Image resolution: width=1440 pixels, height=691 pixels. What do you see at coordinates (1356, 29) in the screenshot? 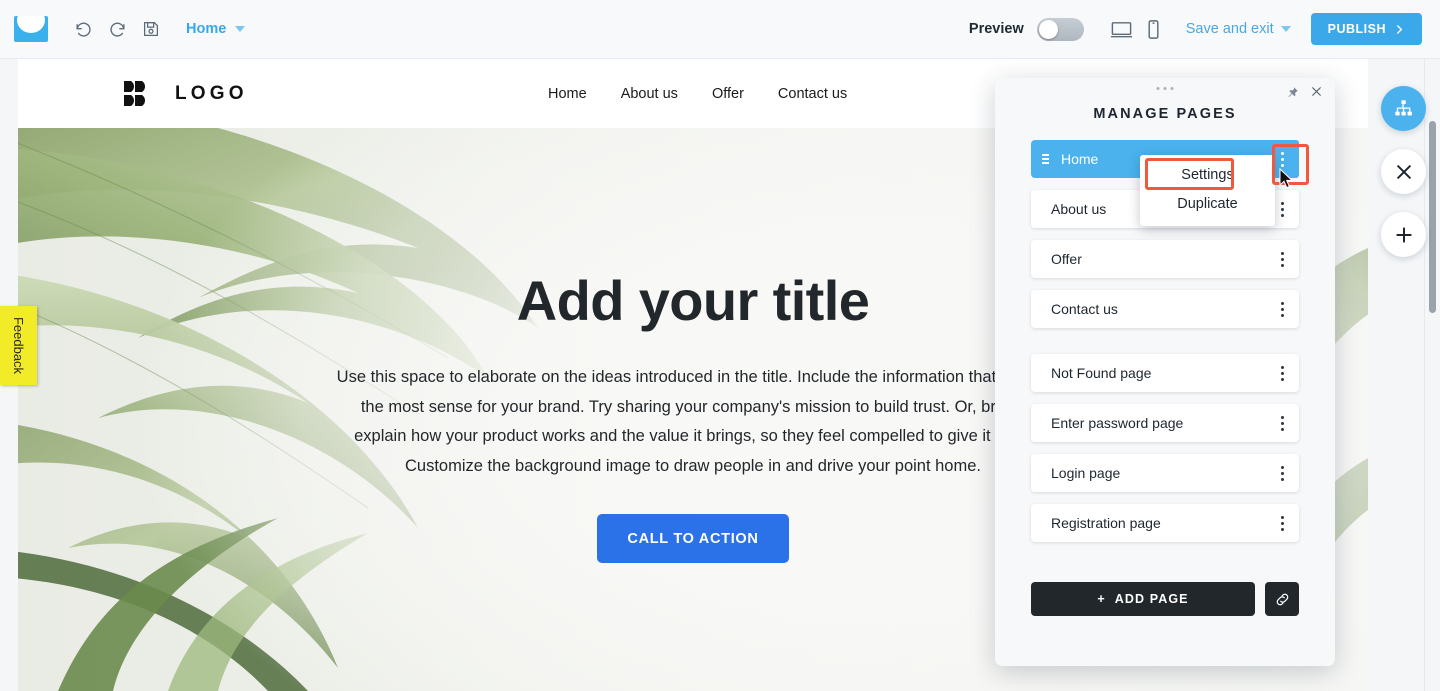
I see `publish-label: PUBLISH` at bounding box center [1356, 29].